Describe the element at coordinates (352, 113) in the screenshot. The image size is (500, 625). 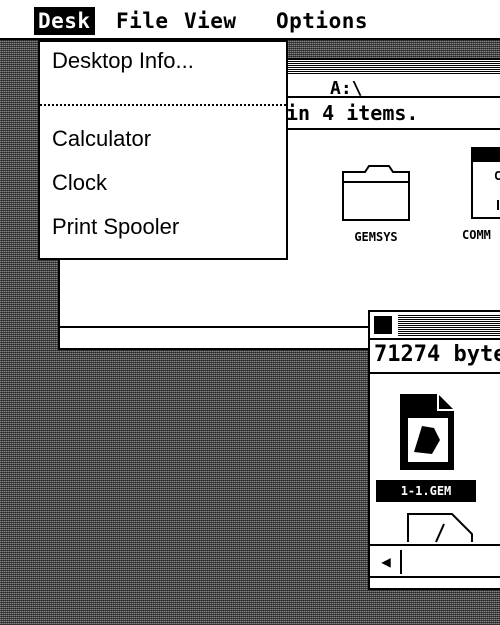
I see `main-window-info: in 4 items.` at that location.